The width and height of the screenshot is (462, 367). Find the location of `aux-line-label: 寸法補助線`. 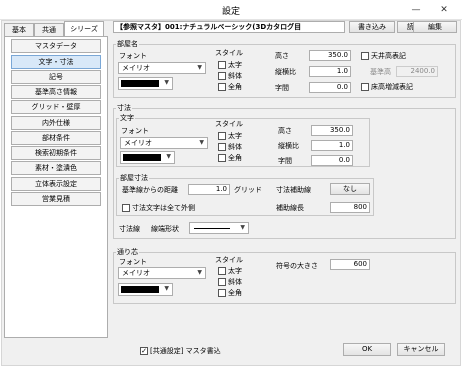

aux-line-label: 寸法補助線 is located at coordinates (293, 190).